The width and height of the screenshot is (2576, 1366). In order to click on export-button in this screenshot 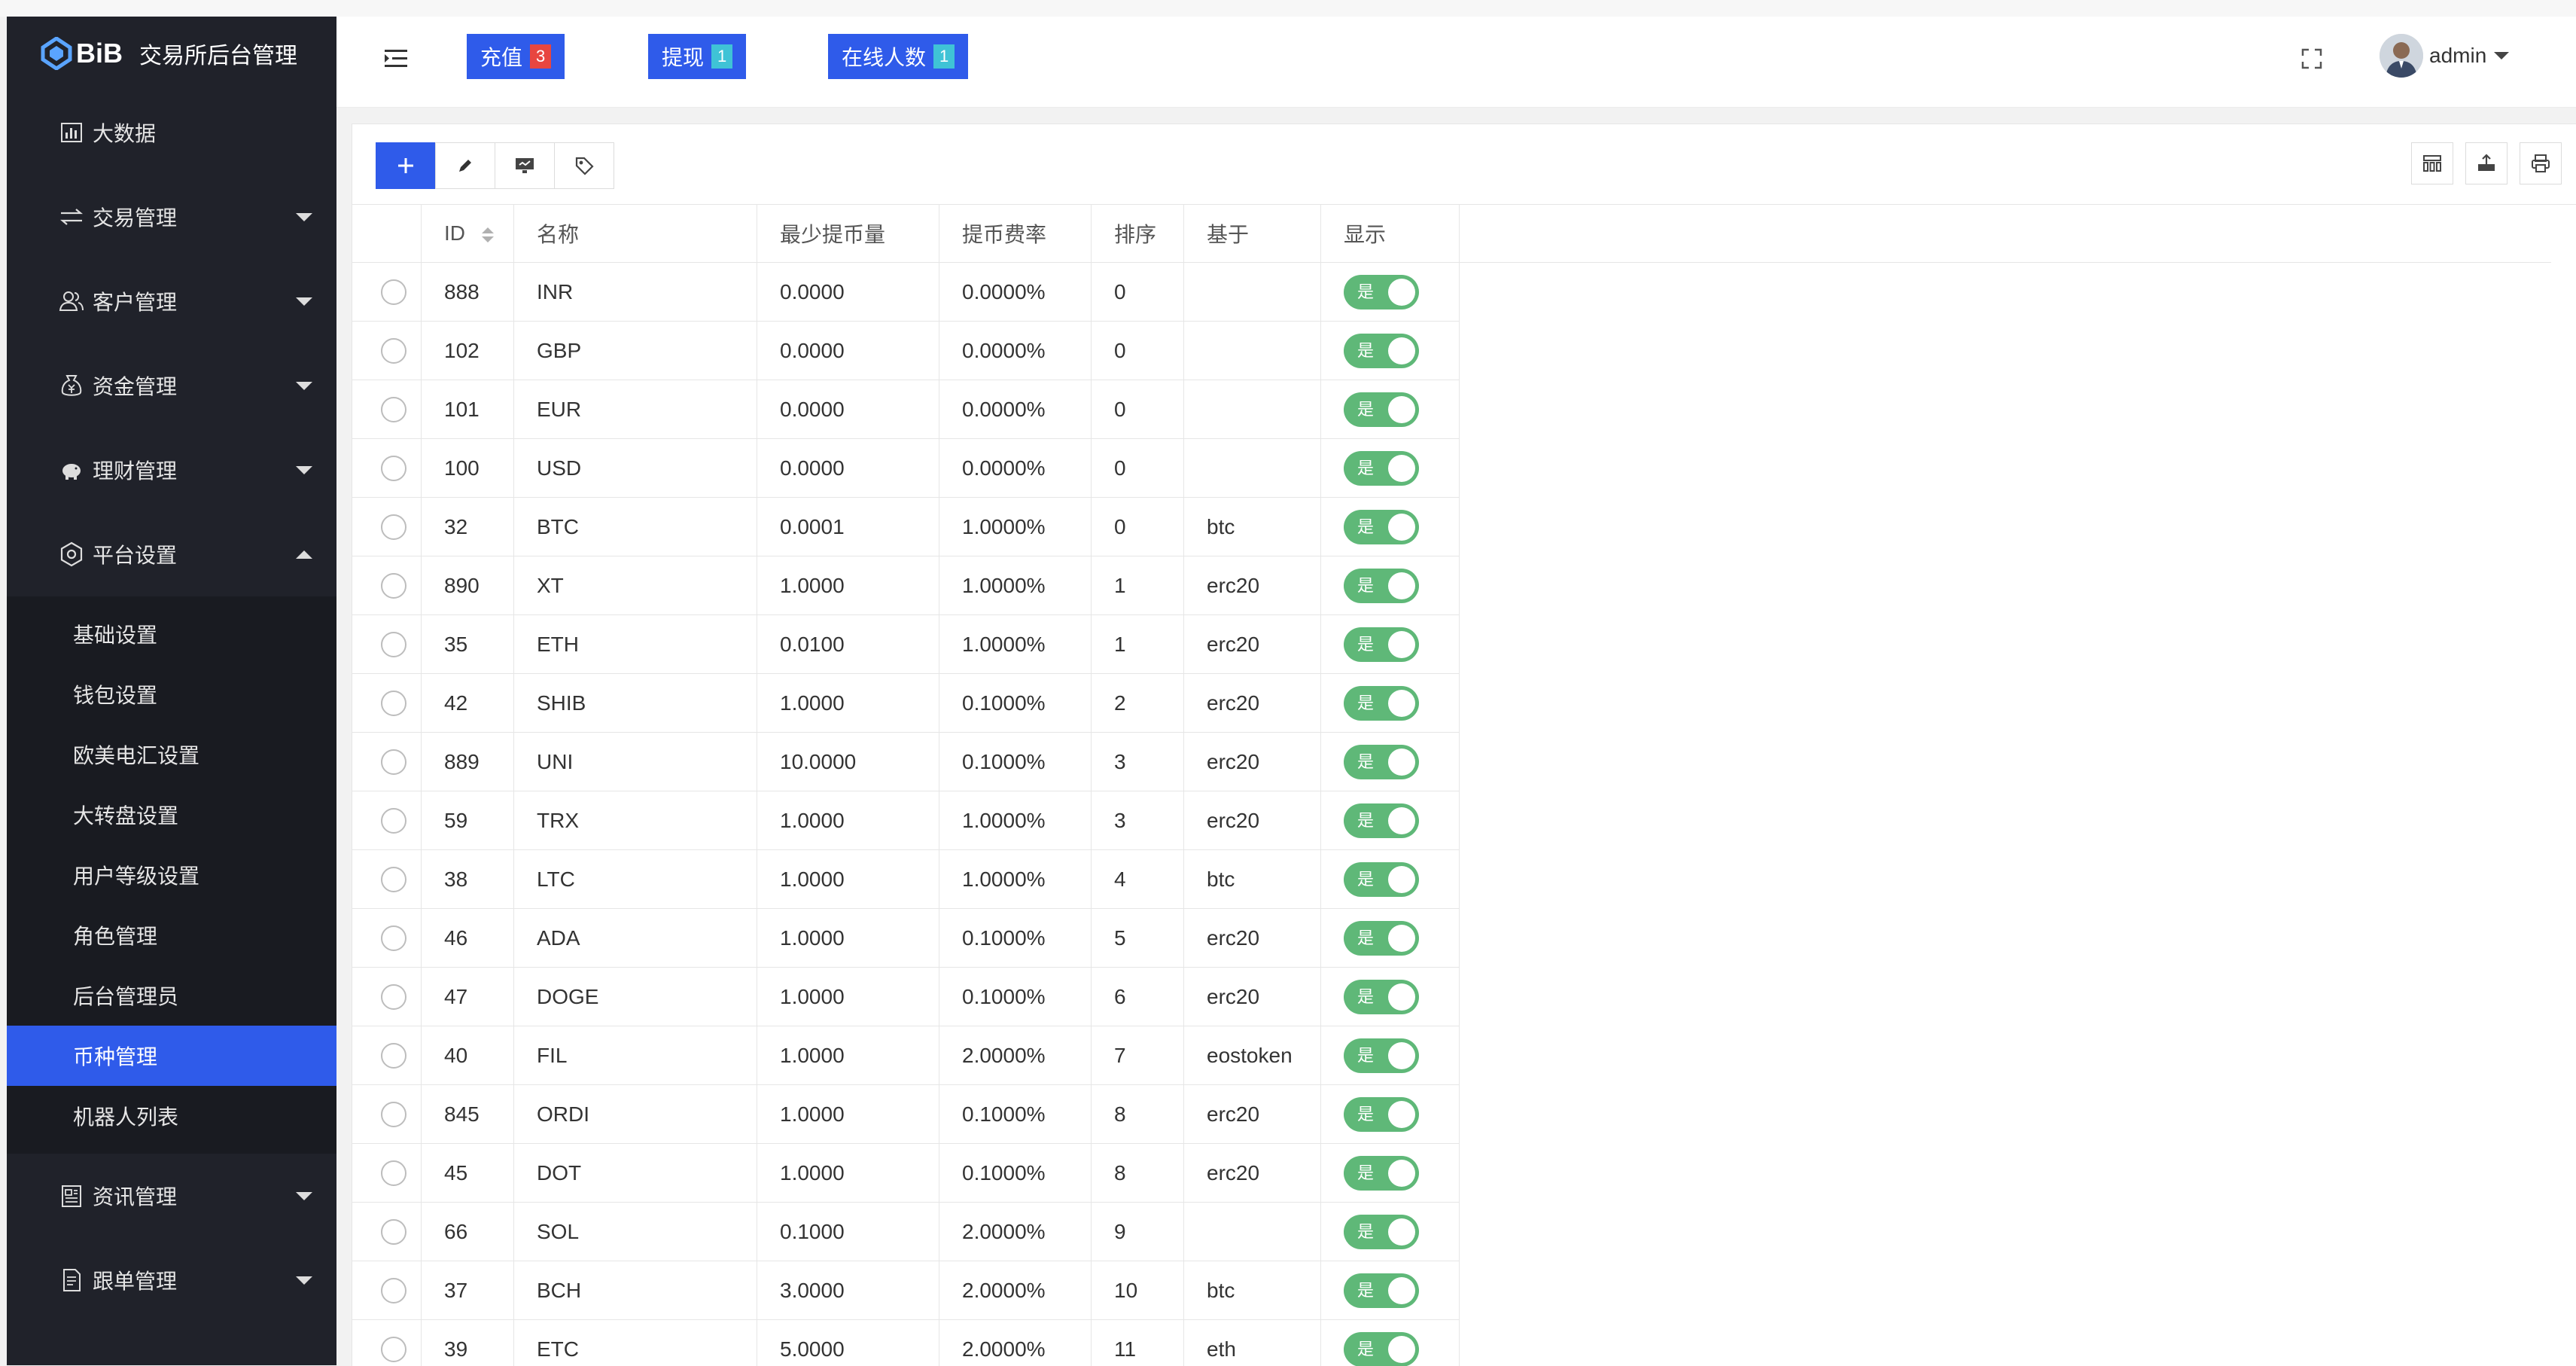, I will do `click(525, 165)`.